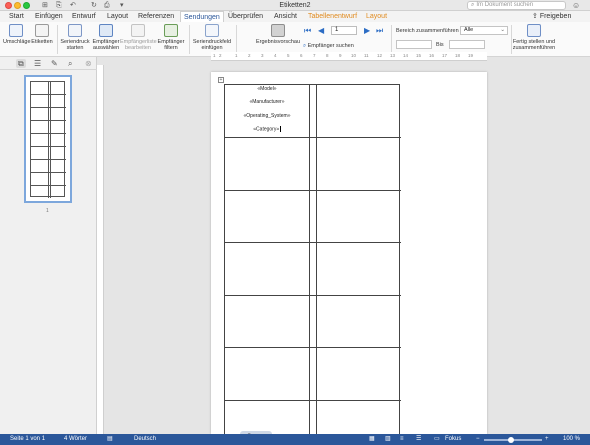  Describe the element at coordinates (100, 249) in the screenshot. I see `vertical-ruler` at that location.